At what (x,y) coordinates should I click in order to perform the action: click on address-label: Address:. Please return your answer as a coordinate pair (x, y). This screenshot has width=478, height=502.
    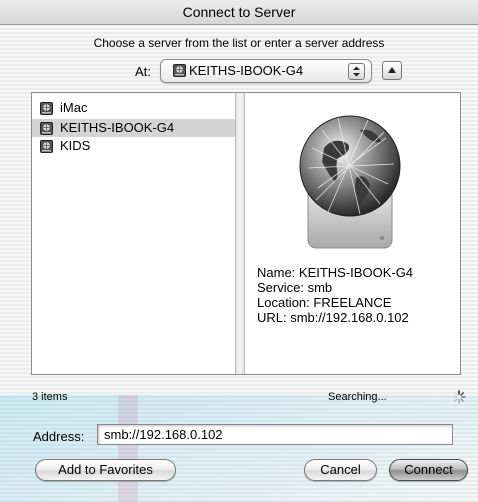
    Looking at the image, I should click on (59, 436).